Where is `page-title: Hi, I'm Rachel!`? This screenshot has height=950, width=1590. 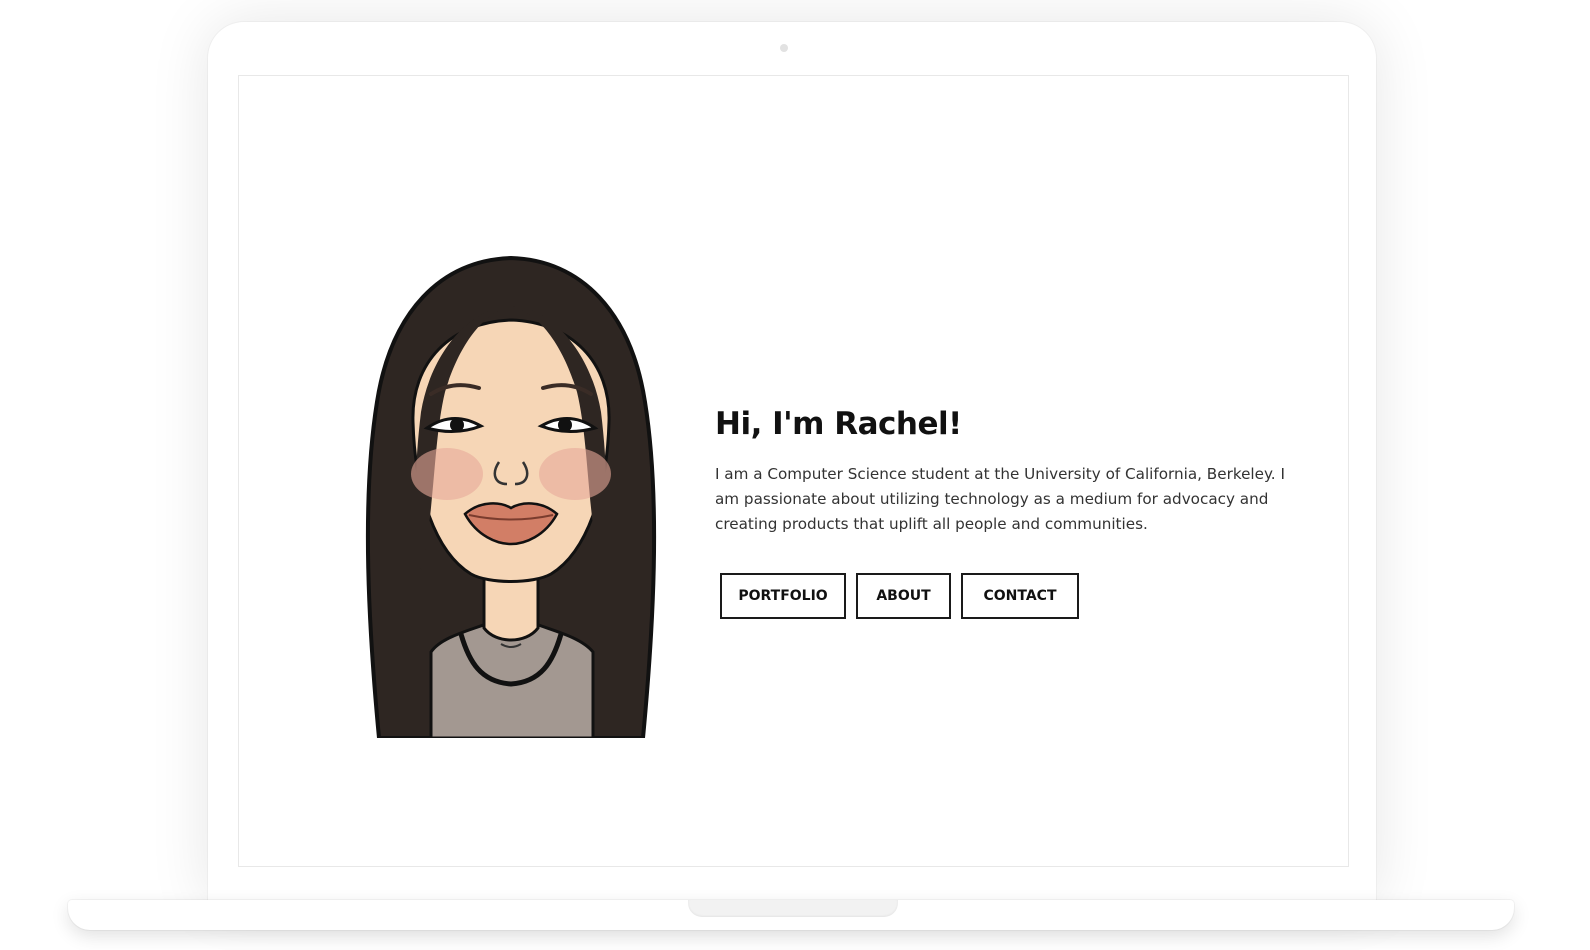 page-title: Hi, I'm Rachel! is located at coordinates (838, 424).